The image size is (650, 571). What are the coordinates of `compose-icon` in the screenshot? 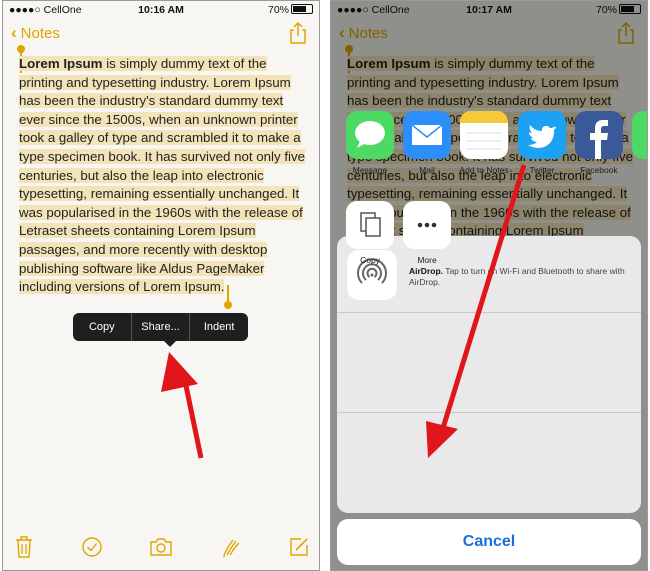 It's located at (299, 547).